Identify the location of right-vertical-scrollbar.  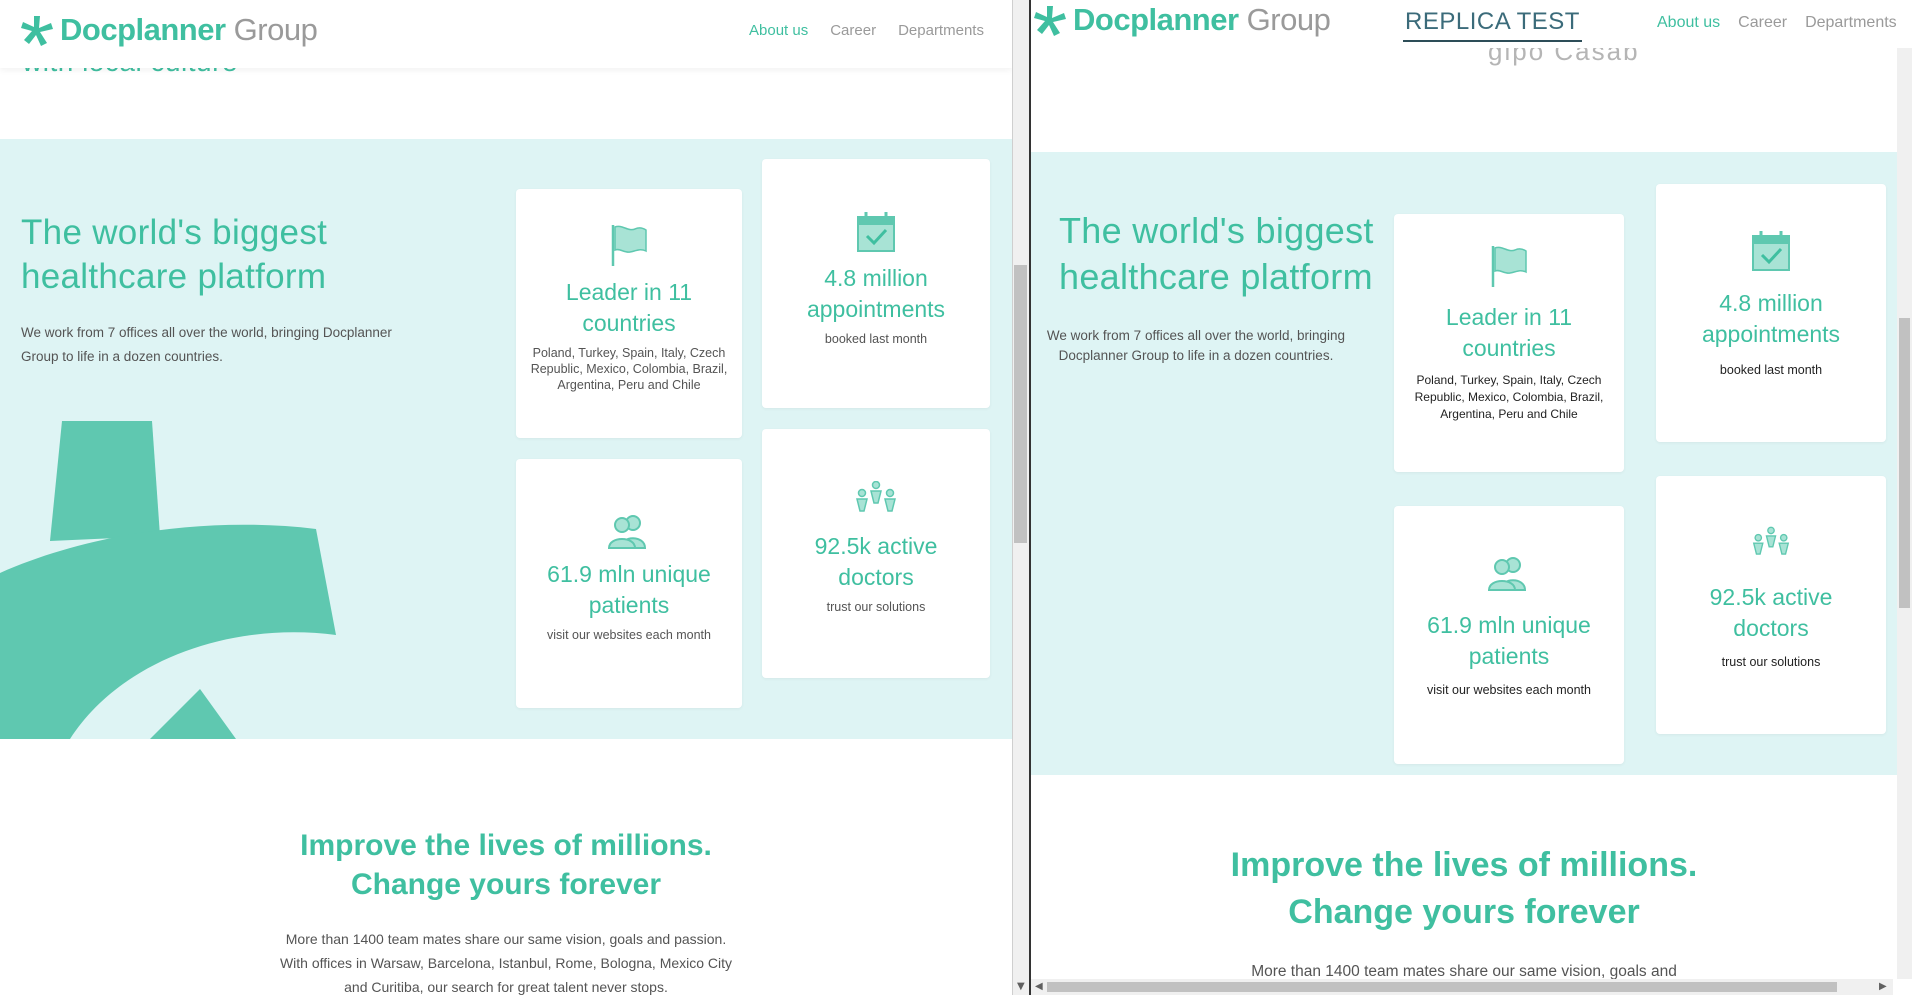
(1904, 489).